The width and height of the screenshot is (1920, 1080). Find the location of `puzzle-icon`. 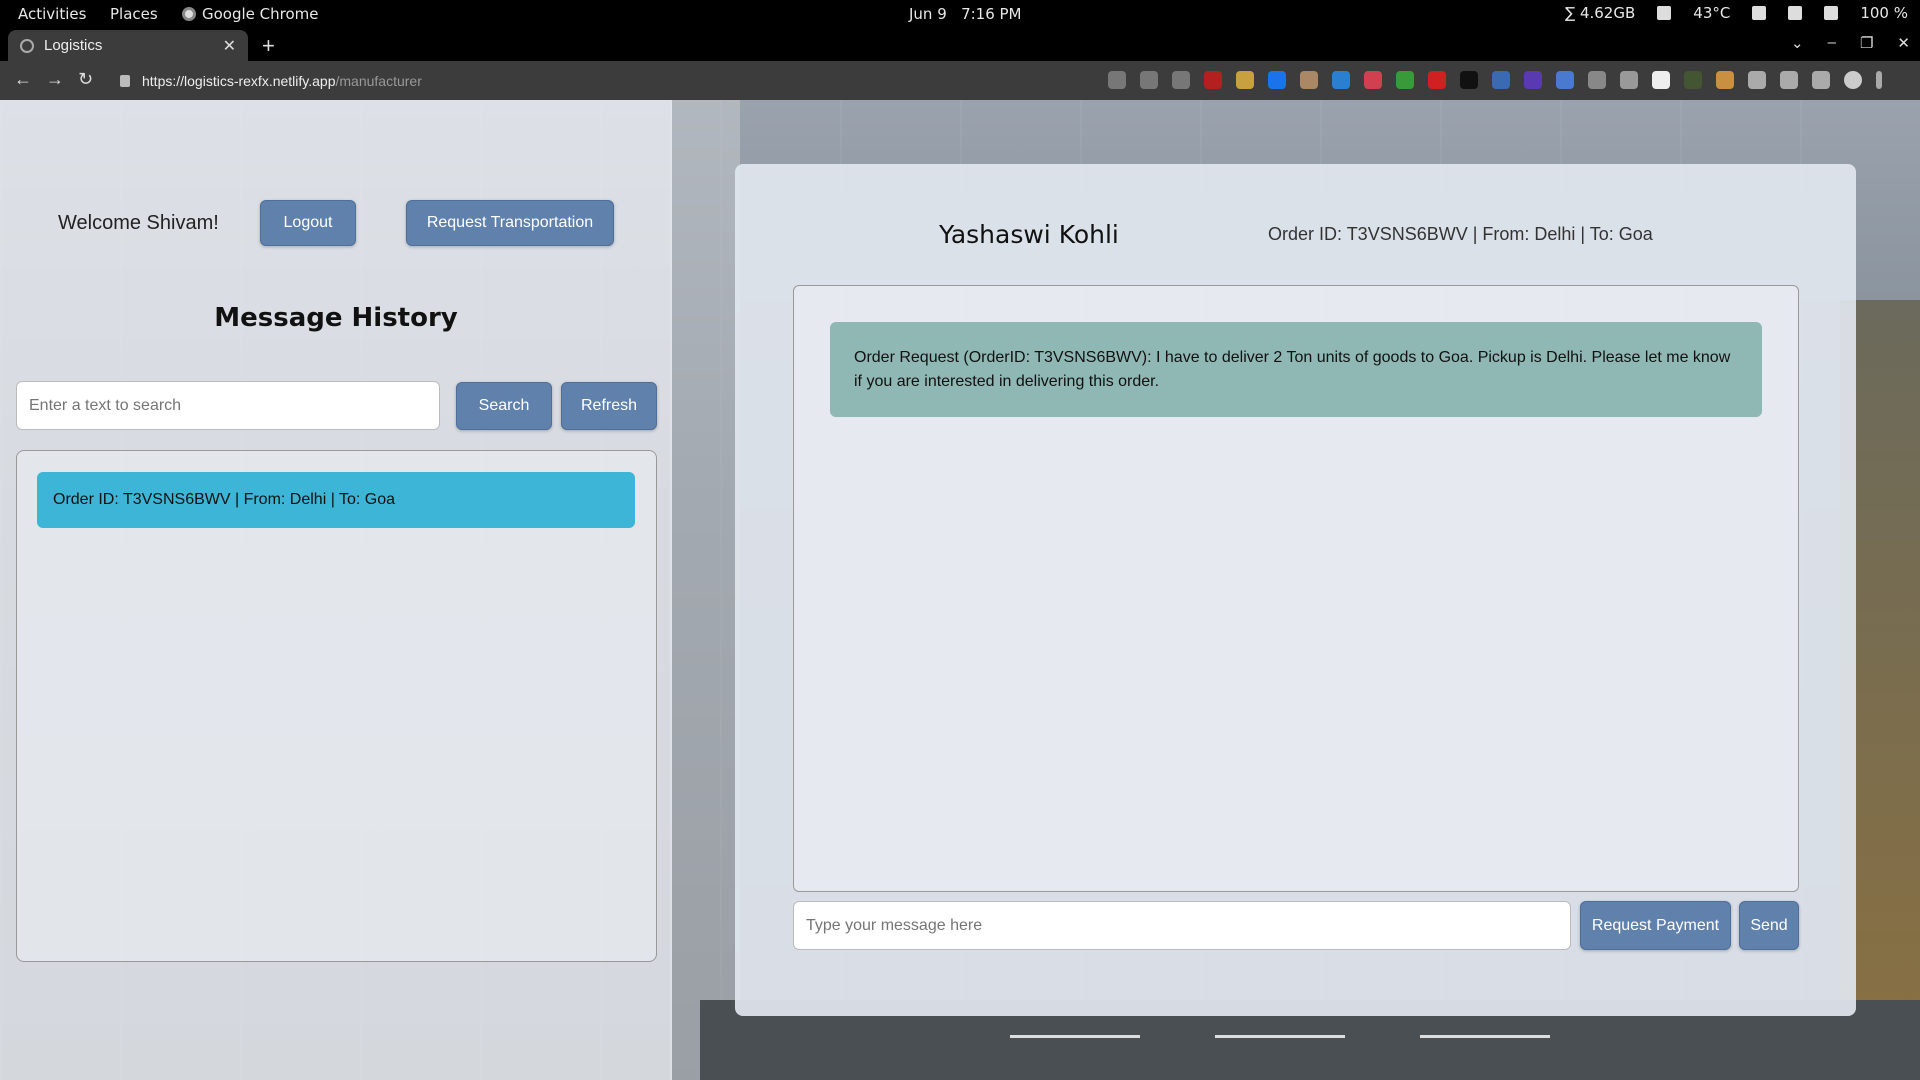

puzzle-icon is located at coordinates (1757, 80).